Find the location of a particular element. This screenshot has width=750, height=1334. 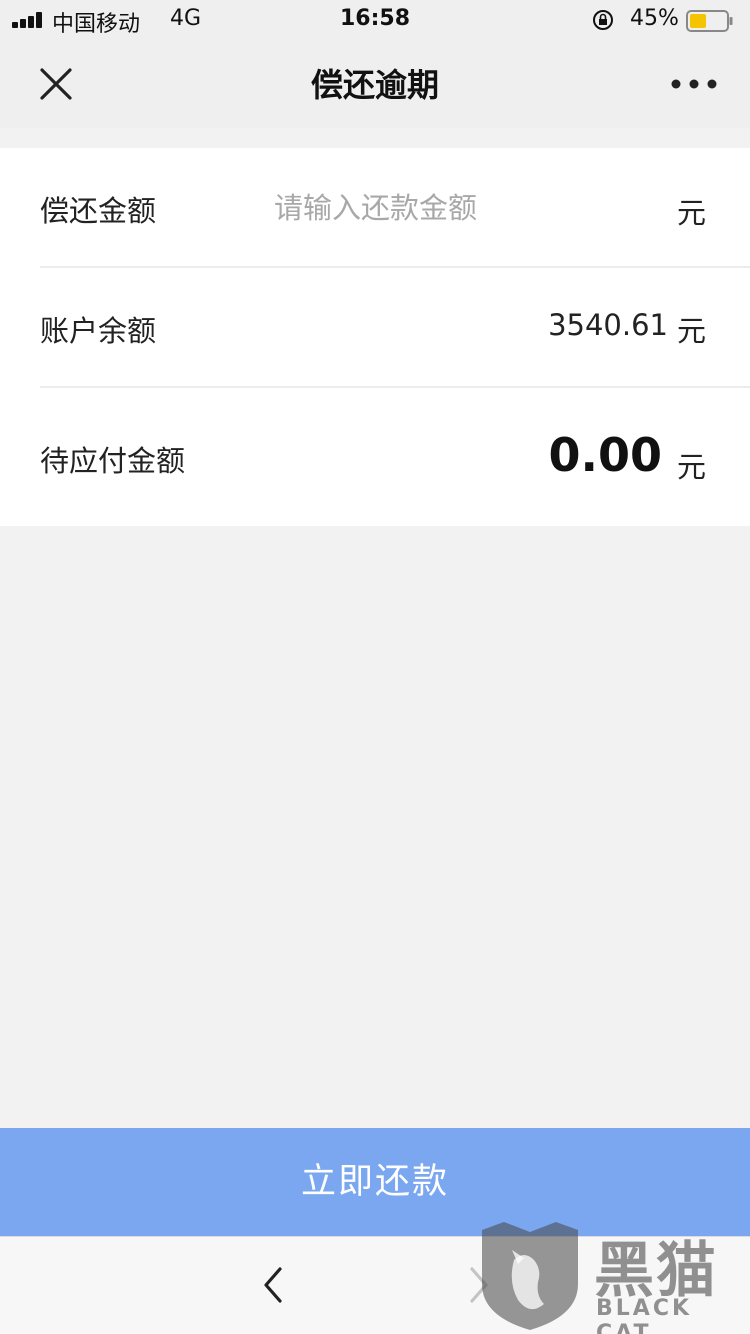

balance-value: 3540.61 is located at coordinates (608, 325).